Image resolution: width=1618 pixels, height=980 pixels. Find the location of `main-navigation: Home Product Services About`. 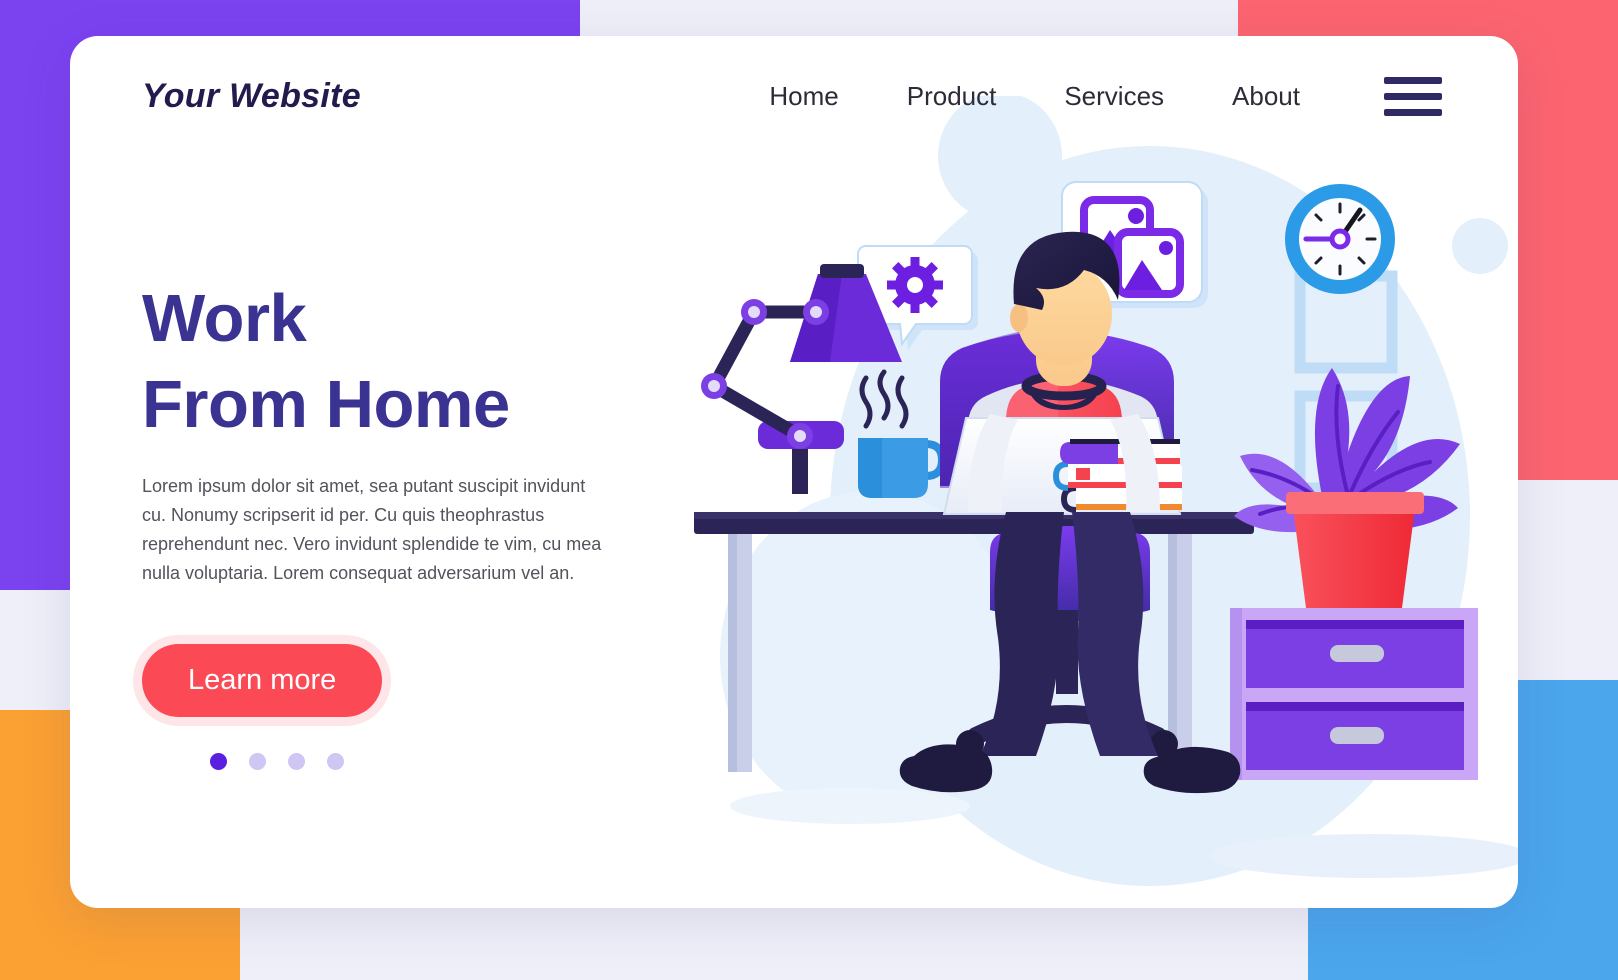

main-navigation: Home Product Services About is located at coordinates (1126, 96).